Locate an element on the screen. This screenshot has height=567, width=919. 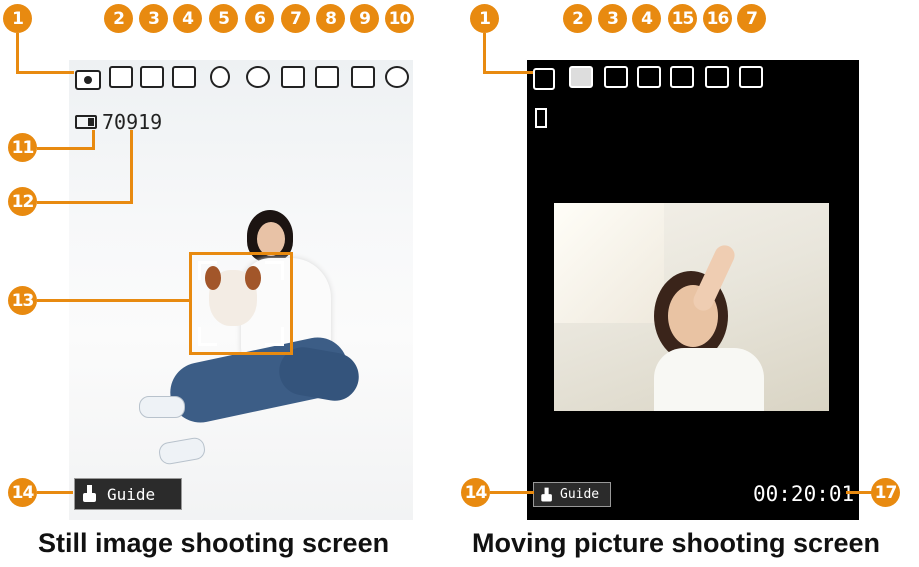
focus-corner-tr is located at coordinates (274, 270).